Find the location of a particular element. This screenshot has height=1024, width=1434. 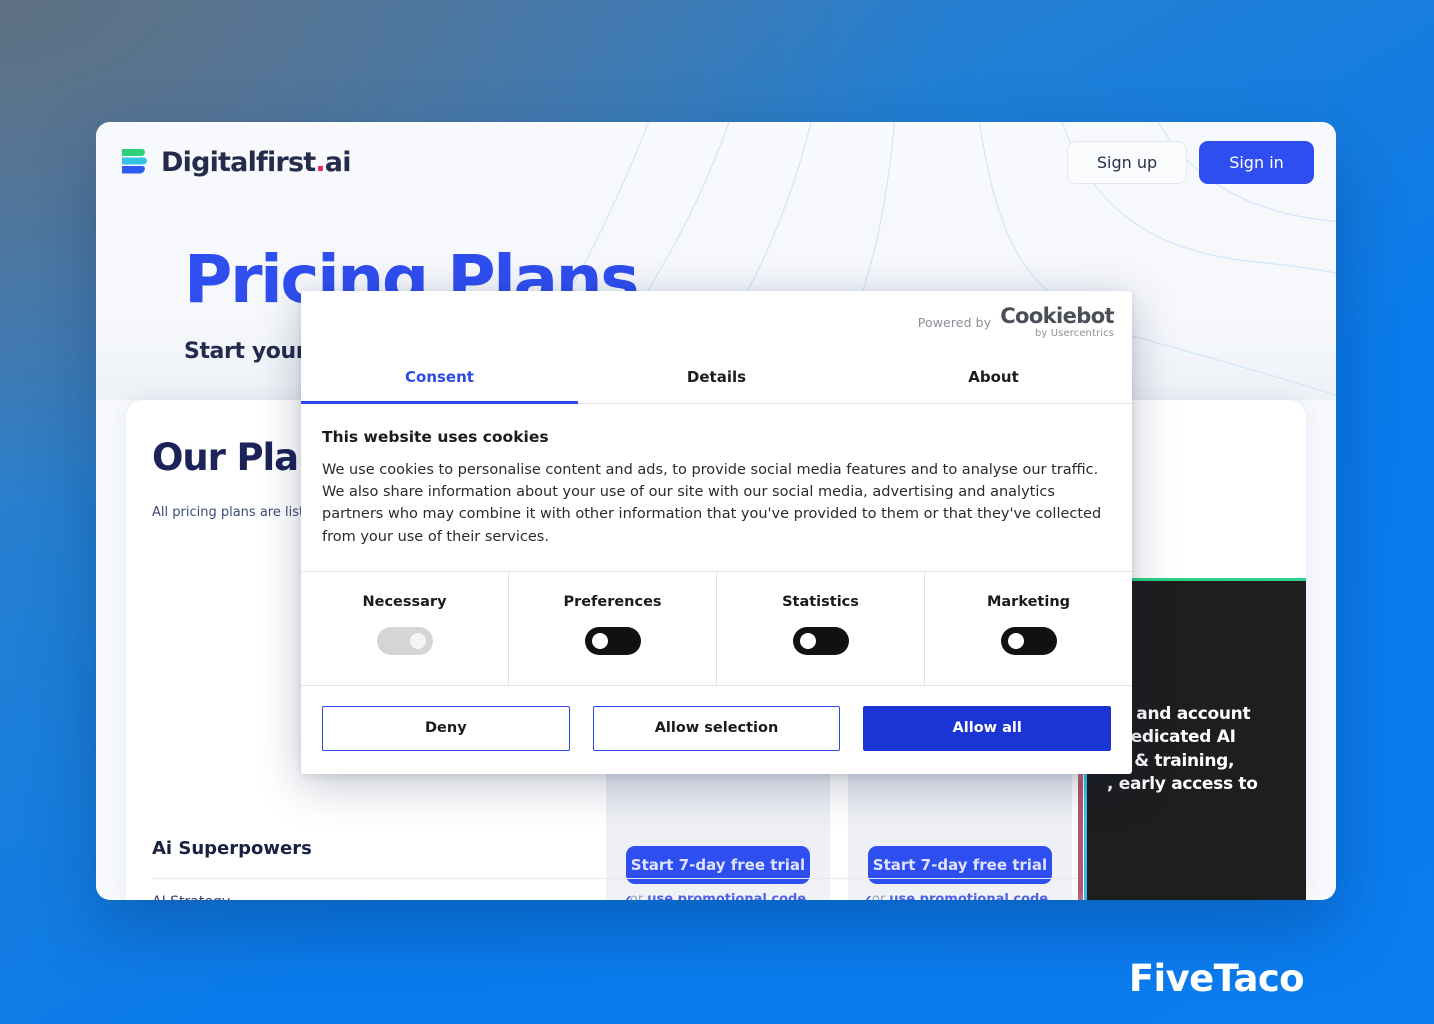

toggle-necessary is located at coordinates (404, 640).